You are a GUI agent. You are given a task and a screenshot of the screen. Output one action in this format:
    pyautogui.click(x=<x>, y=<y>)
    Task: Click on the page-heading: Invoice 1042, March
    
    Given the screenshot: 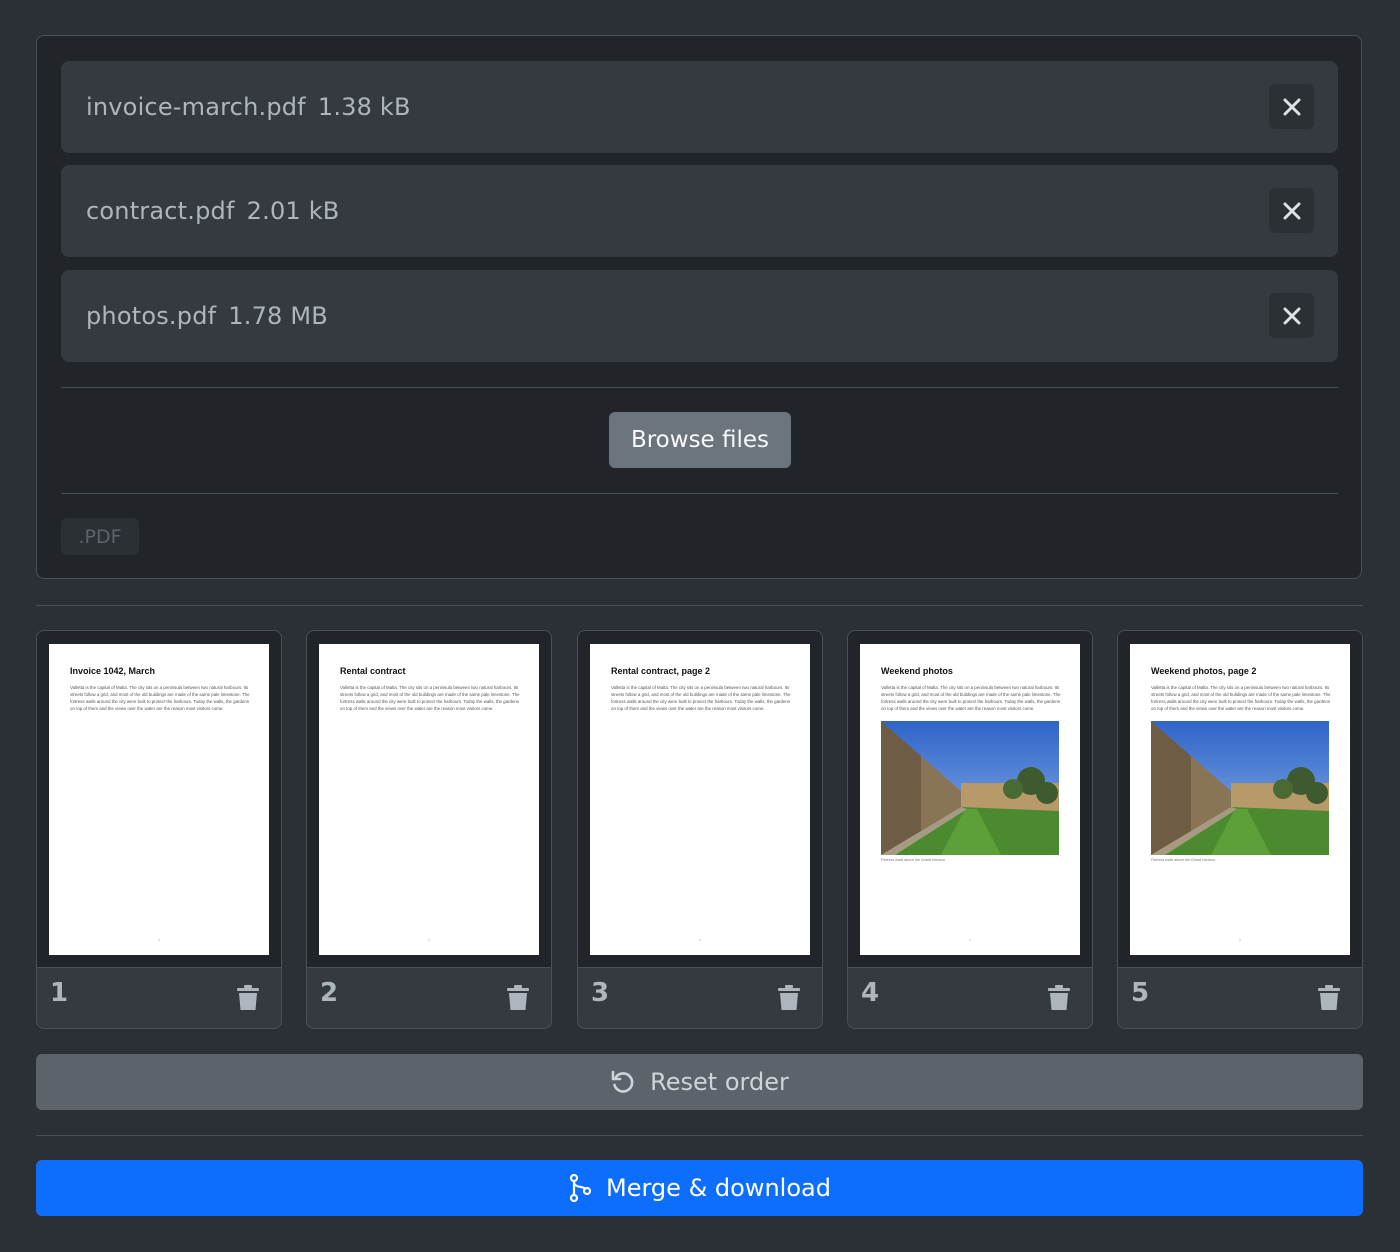 What is the action you would take?
    pyautogui.click(x=113, y=671)
    